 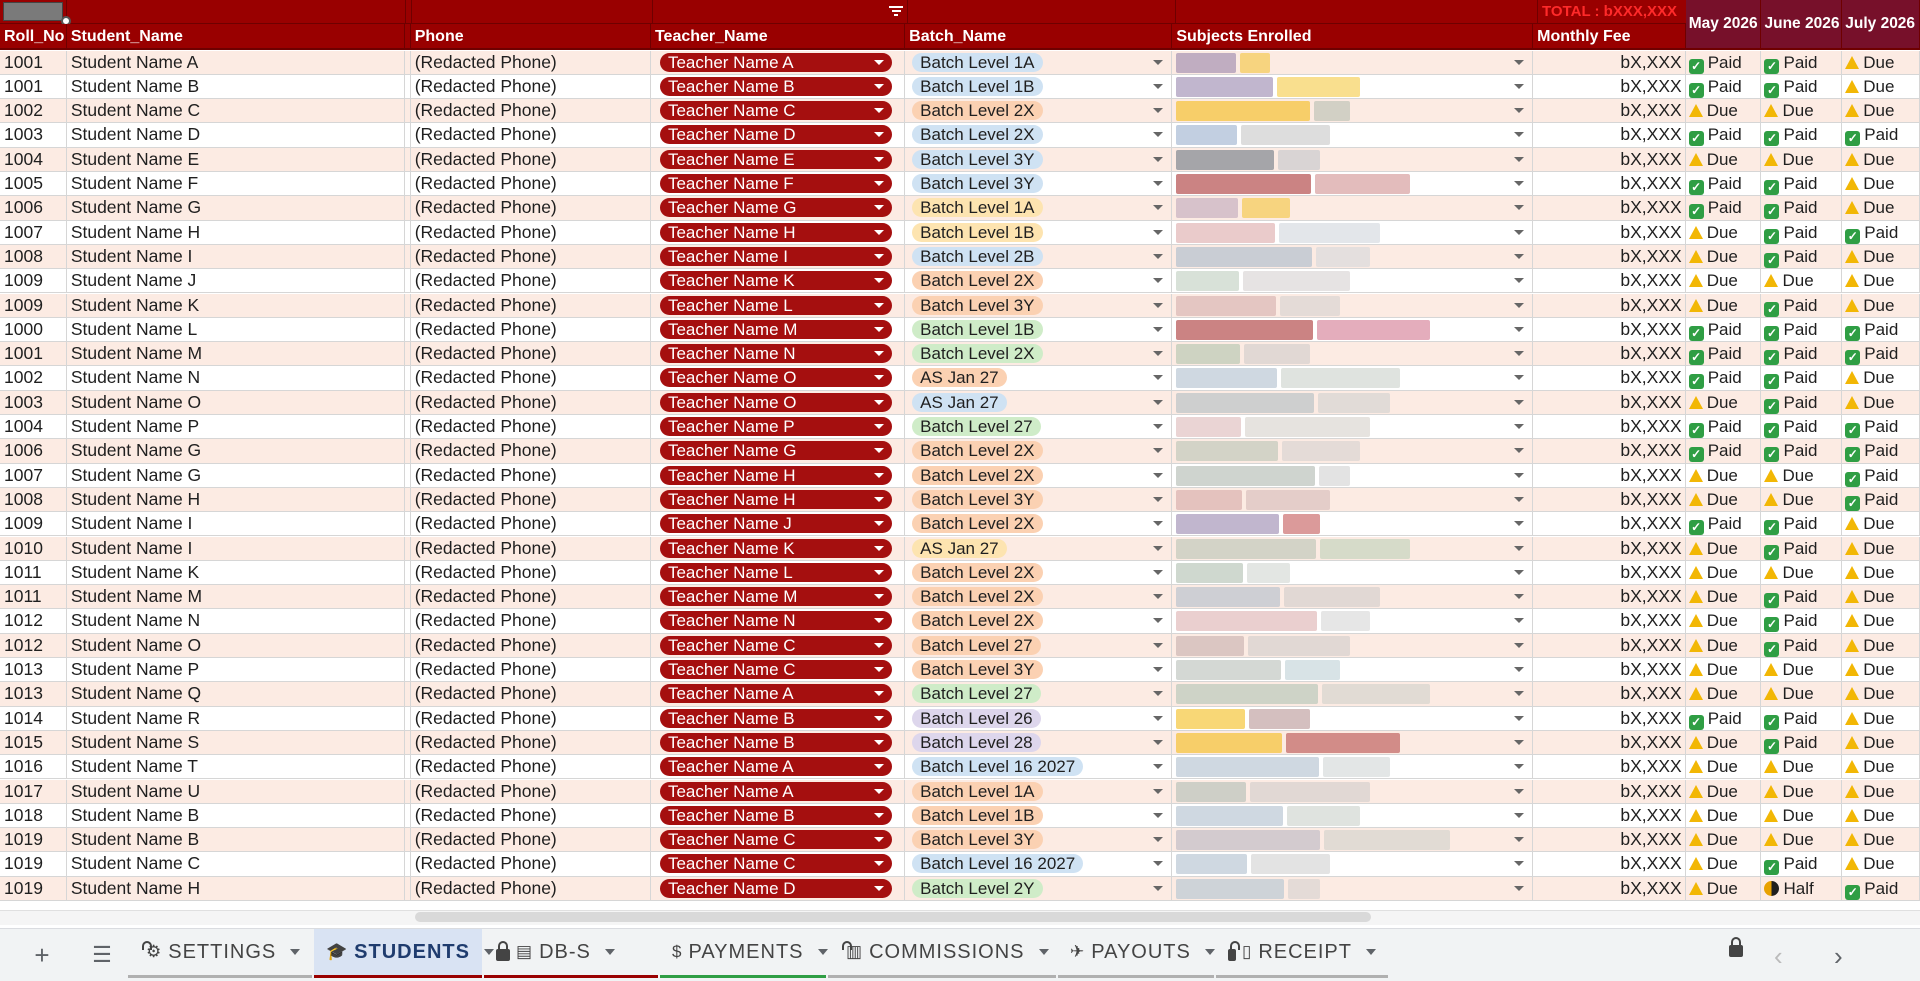 What do you see at coordinates (33, 159) in the screenshot?
I see `roll-cell: 1004` at bounding box center [33, 159].